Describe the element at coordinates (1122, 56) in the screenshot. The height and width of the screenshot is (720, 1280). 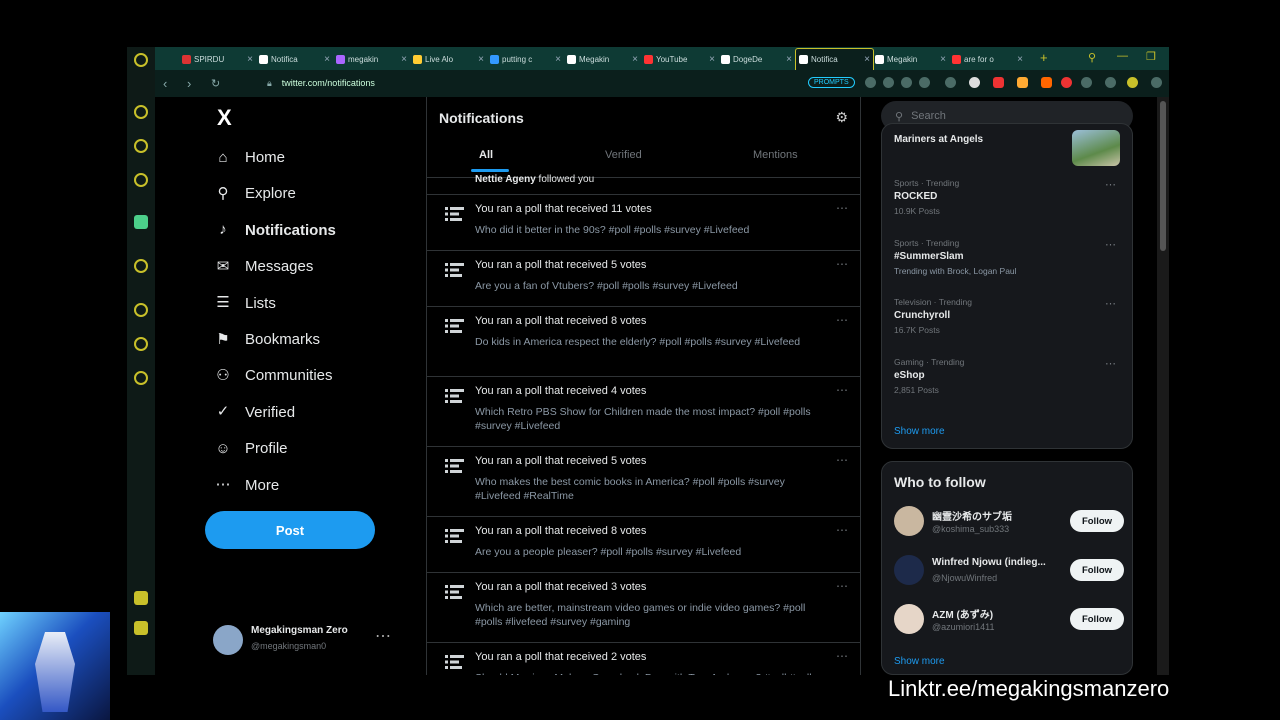
I see `minimize-icon: —` at that location.